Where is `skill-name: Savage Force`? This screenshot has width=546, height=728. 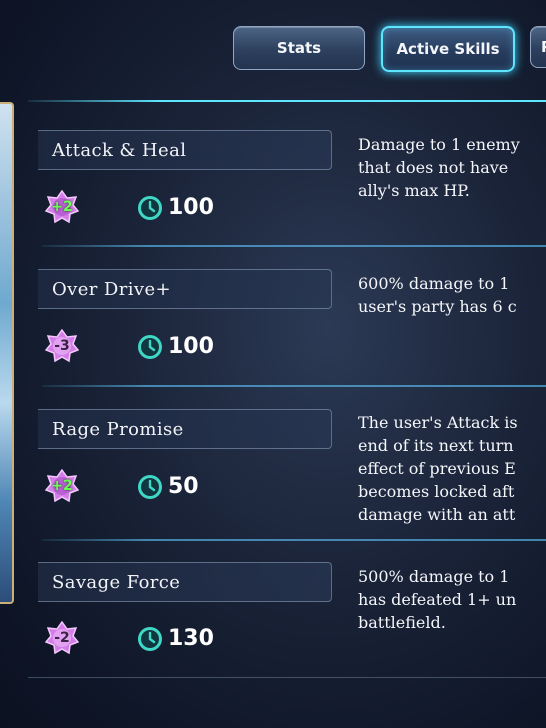 skill-name: Savage Force is located at coordinates (185, 582).